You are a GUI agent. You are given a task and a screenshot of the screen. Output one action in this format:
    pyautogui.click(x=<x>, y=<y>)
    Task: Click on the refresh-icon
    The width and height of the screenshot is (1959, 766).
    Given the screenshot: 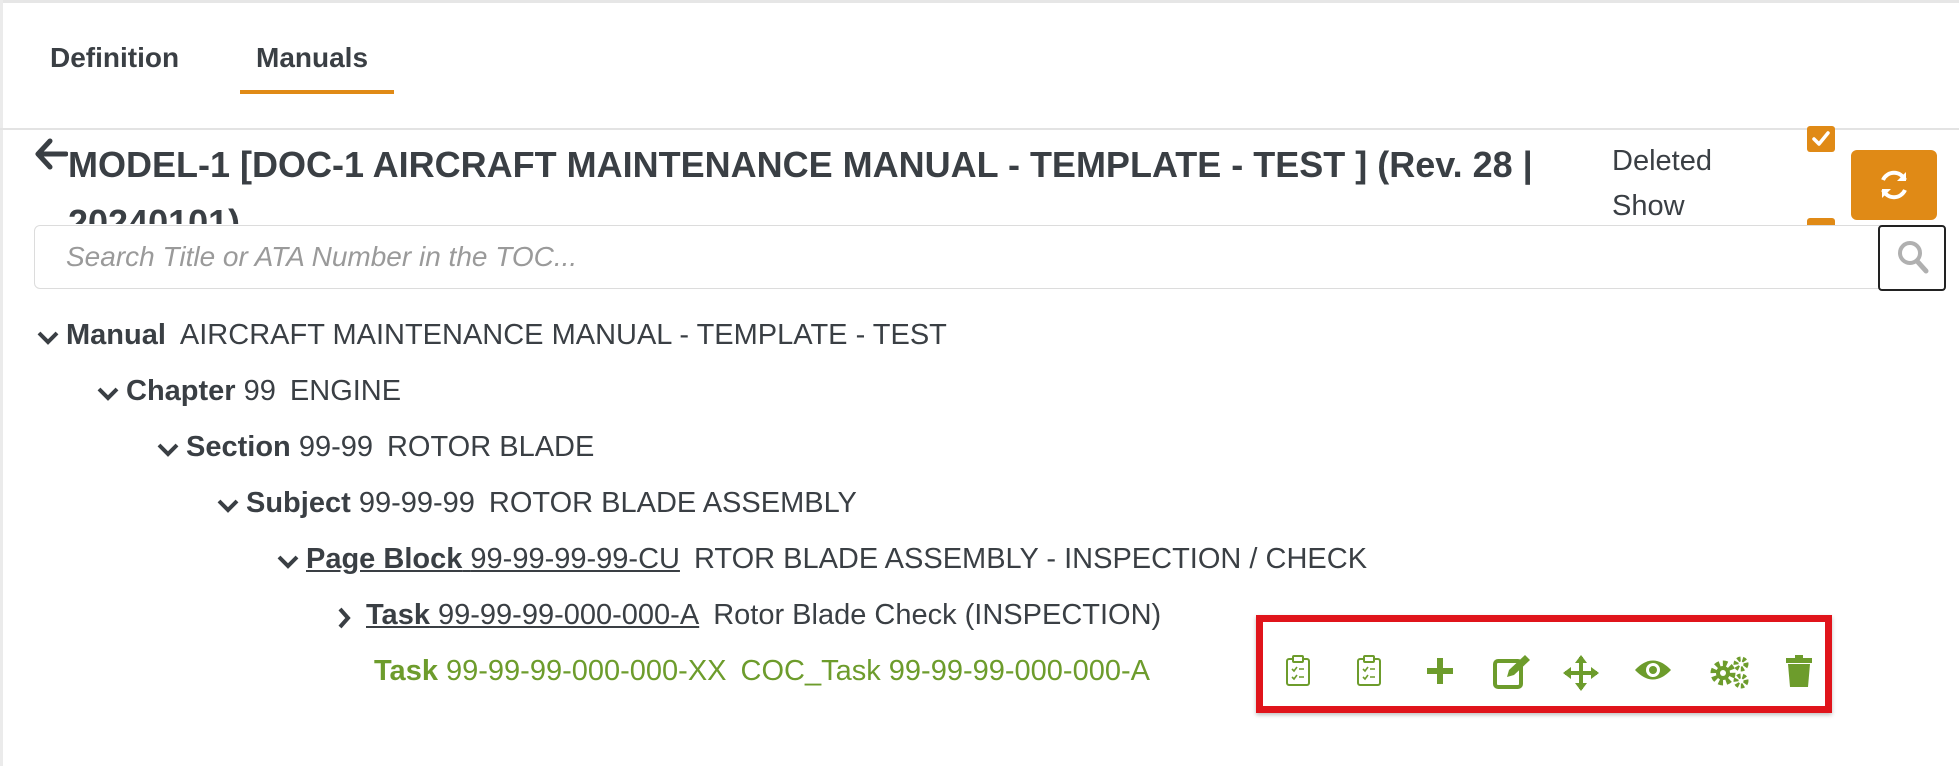 What is the action you would take?
    pyautogui.click(x=1894, y=185)
    